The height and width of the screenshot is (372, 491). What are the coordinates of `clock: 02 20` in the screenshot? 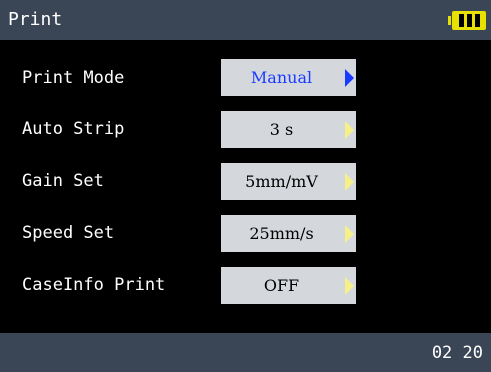 It's located at (457, 353).